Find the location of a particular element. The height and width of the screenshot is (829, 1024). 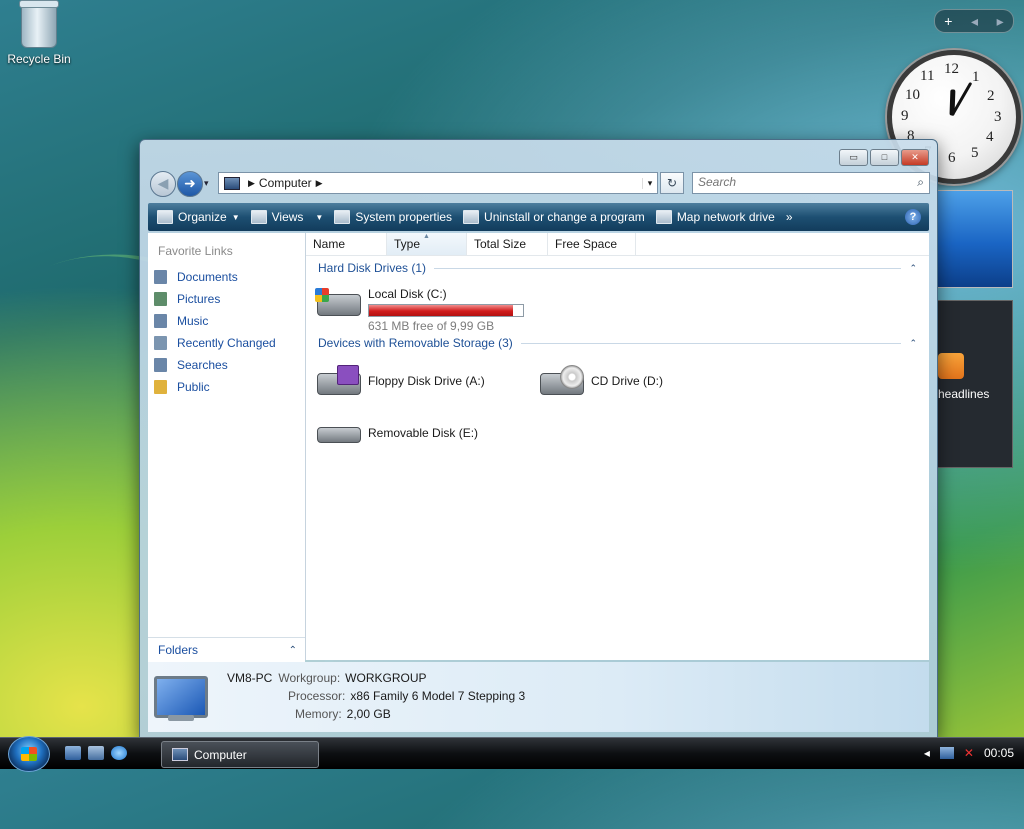

column-free-space: Free Space is located at coordinates (592, 244).